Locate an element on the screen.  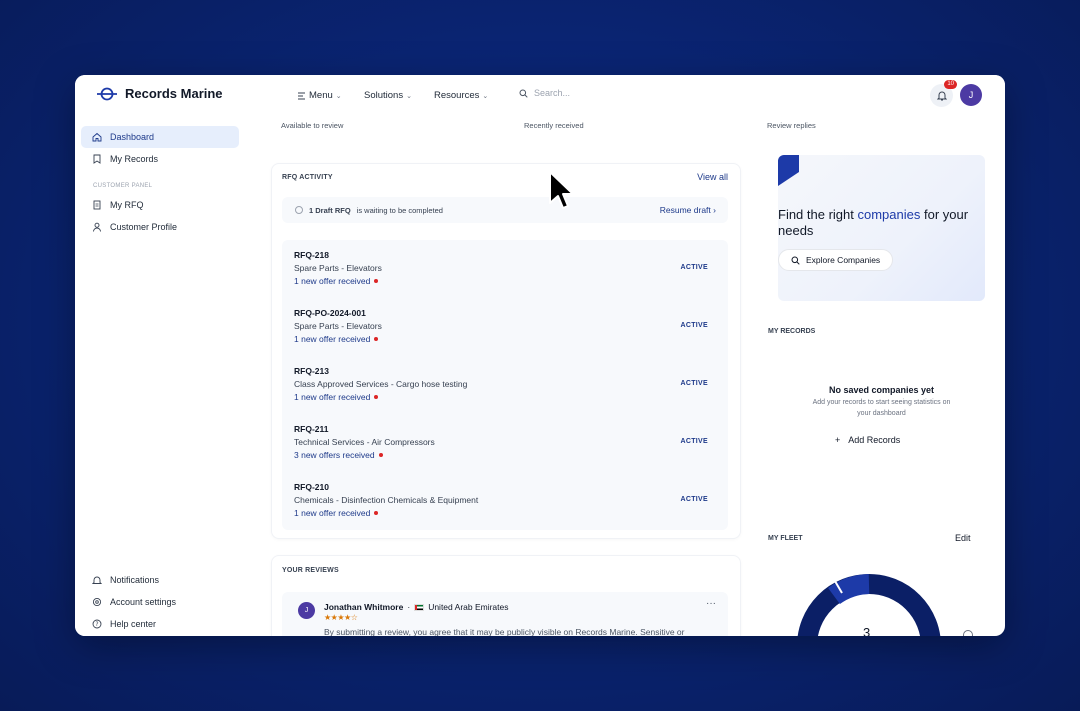
sidebar-item-customer-profile: Customer Profile is located at coordinates (160, 227).